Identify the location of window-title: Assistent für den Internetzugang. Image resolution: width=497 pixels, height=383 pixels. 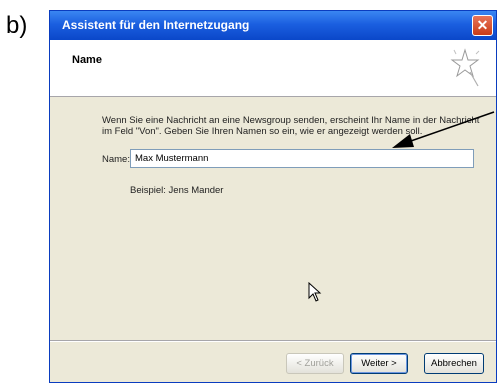
(156, 25).